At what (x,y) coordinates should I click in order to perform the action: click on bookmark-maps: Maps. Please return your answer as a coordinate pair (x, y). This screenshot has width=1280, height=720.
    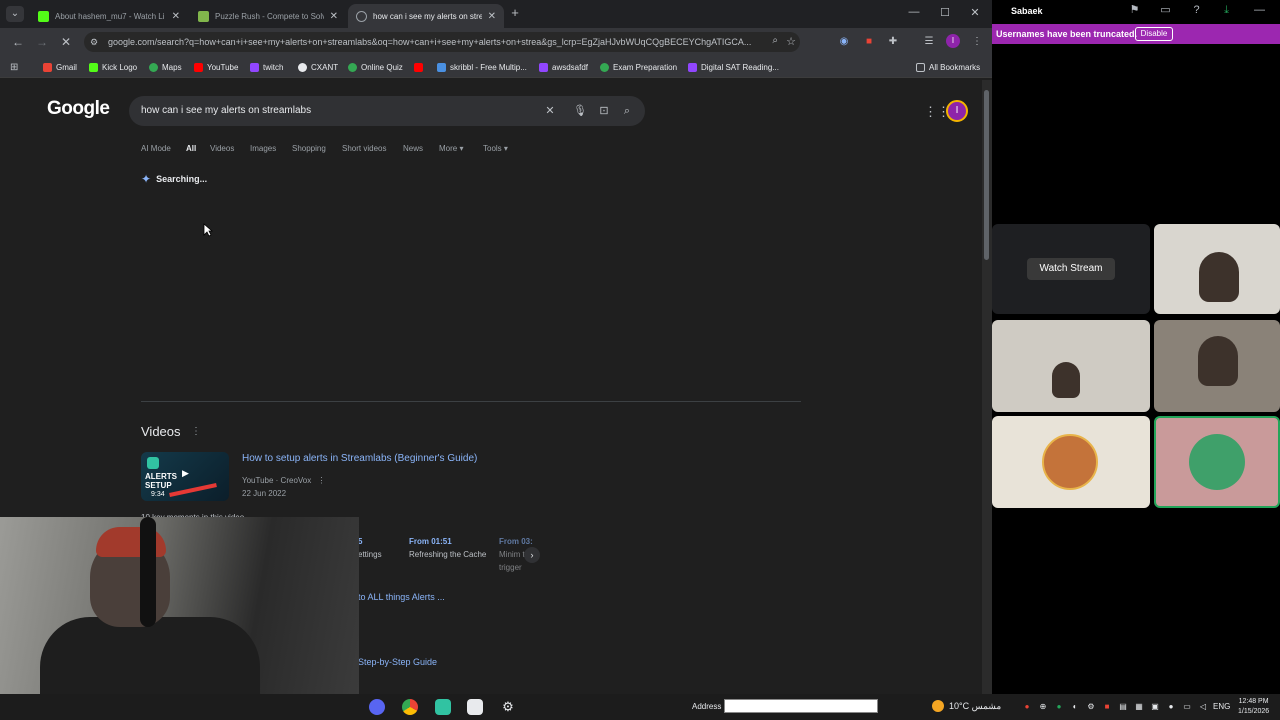
    Looking at the image, I should click on (165, 67).